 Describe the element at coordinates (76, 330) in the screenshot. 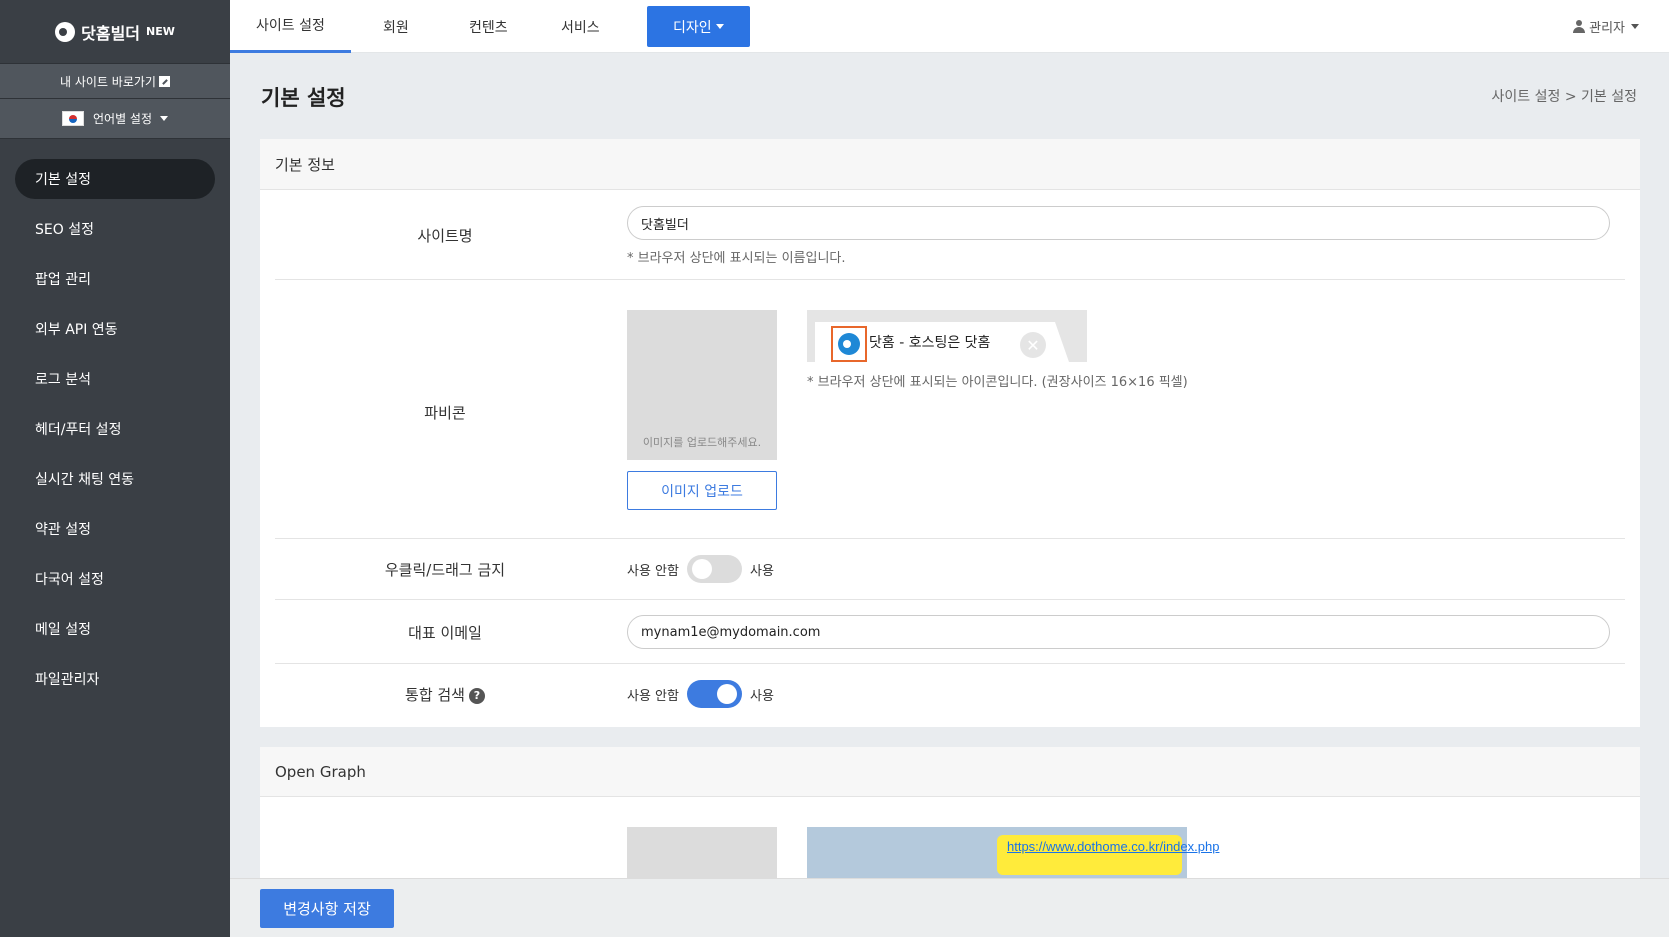

I see `sidebar-item-label: 외부 API 연동` at that location.